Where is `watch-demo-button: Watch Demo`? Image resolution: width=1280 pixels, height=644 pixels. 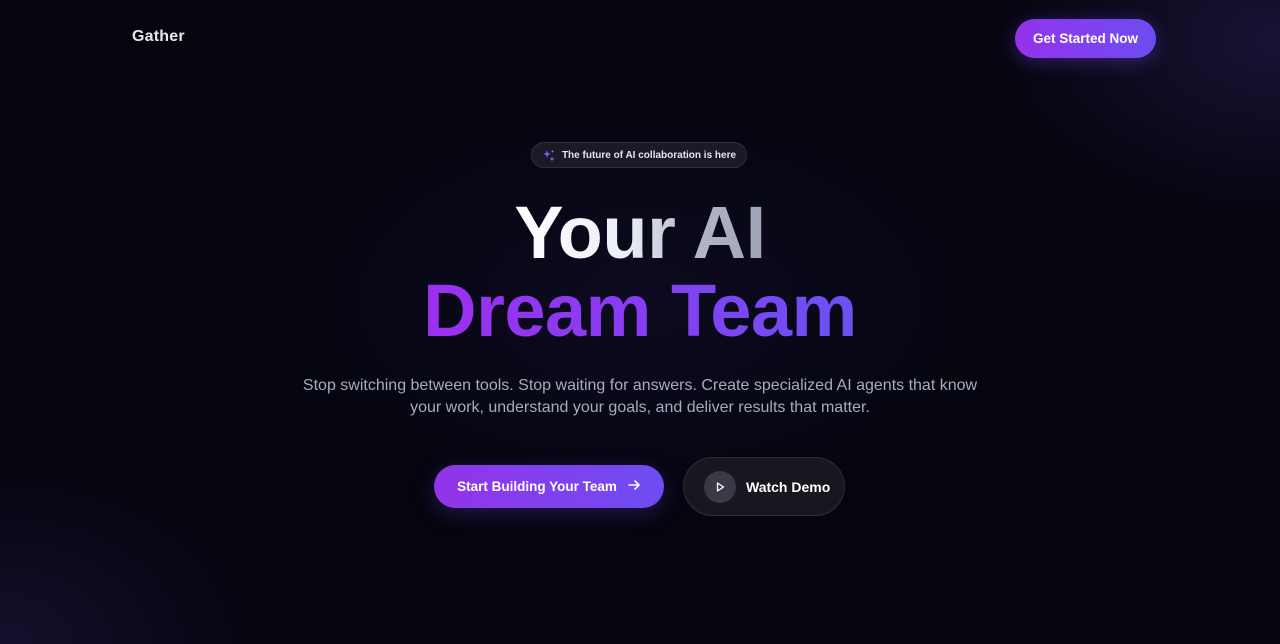 watch-demo-button: Watch Demo is located at coordinates (764, 486).